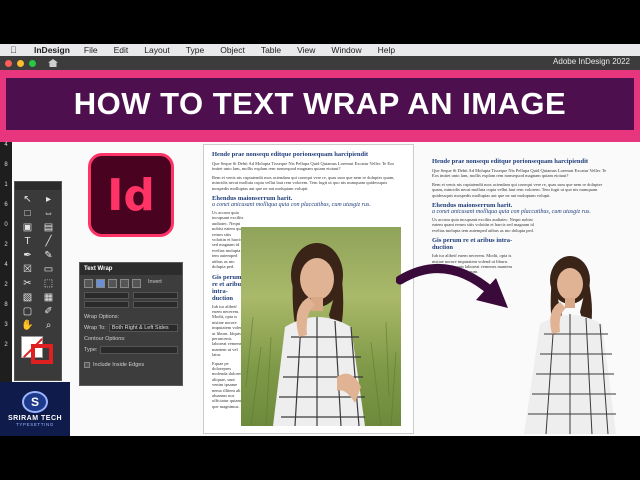 The height and width of the screenshot is (480, 640). Describe the element at coordinates (95, 328) in the screenshot. I see `wrap-to-label: Wrap To:` at that location.